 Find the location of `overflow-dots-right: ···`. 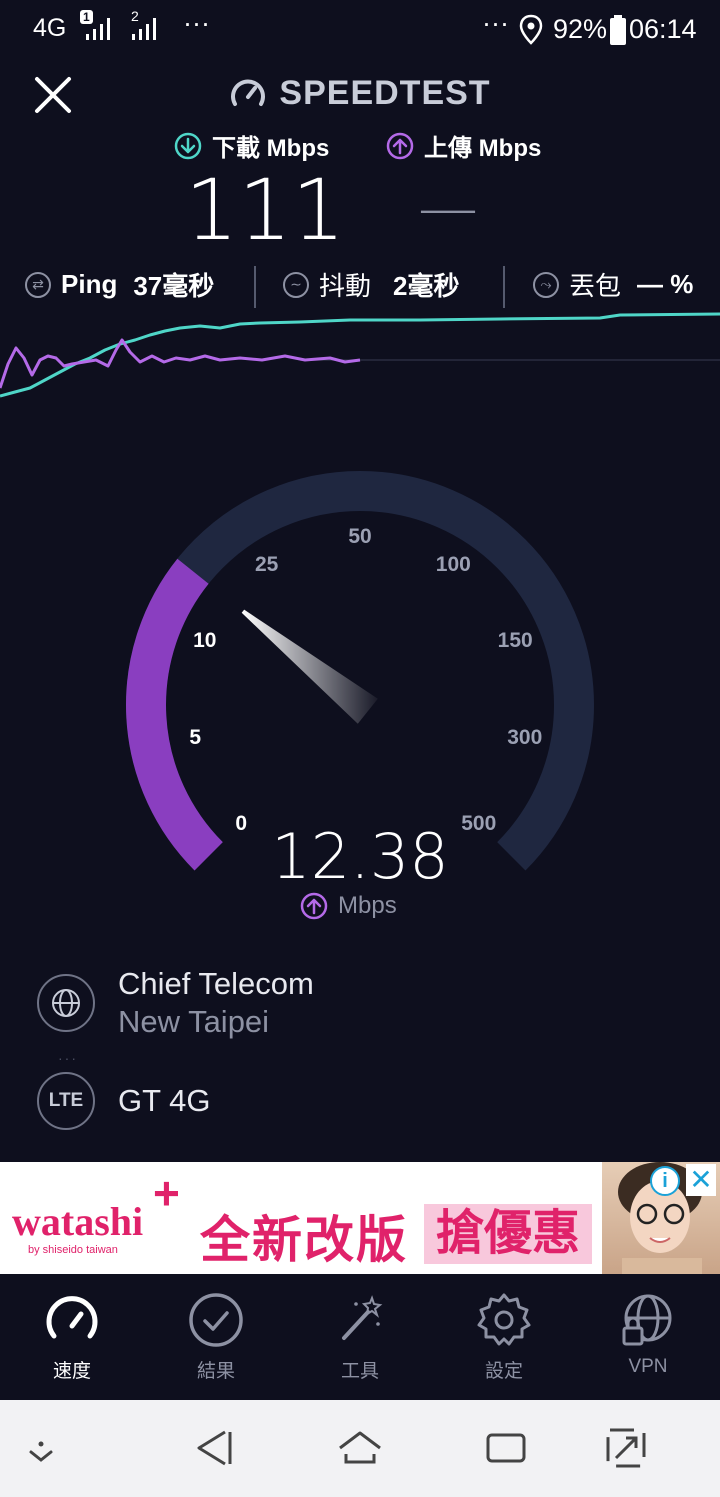

overflow-dots-right: ··· is located at coordinates (495, 23).